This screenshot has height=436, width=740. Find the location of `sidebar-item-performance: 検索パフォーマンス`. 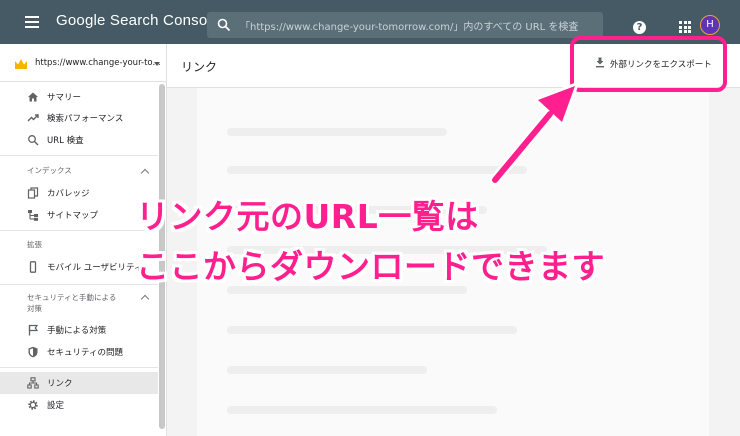

sidebar-item-performance: 検索パフォーマンス is located at coordinates (79, 118).